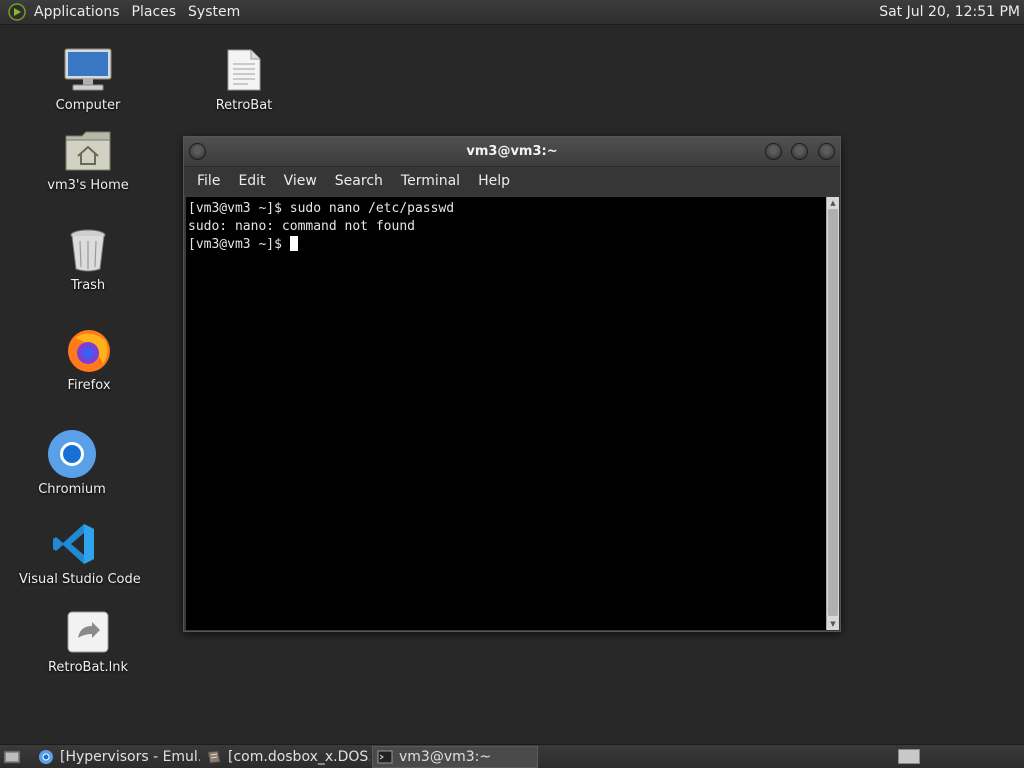  I want to click on desktop-icon-label: RetroBat, so click(244, 105).